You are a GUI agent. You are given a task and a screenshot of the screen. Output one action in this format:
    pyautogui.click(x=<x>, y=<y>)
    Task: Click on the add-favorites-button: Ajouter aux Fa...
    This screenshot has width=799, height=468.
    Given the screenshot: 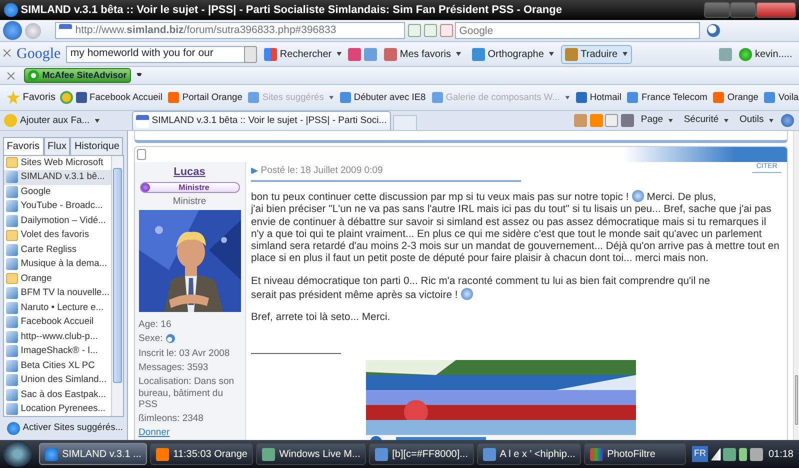 What is the action you would take?
    pyautogui.click(x=64, y=121)
    